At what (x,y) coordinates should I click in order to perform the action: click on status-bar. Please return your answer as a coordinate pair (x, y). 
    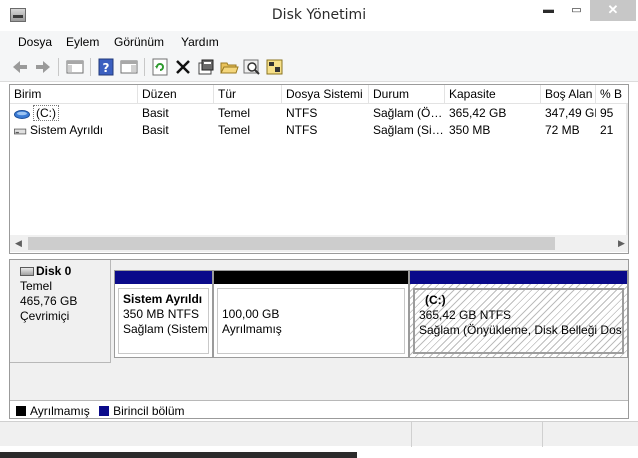
    Looking at the image, I should click on (319, 434).